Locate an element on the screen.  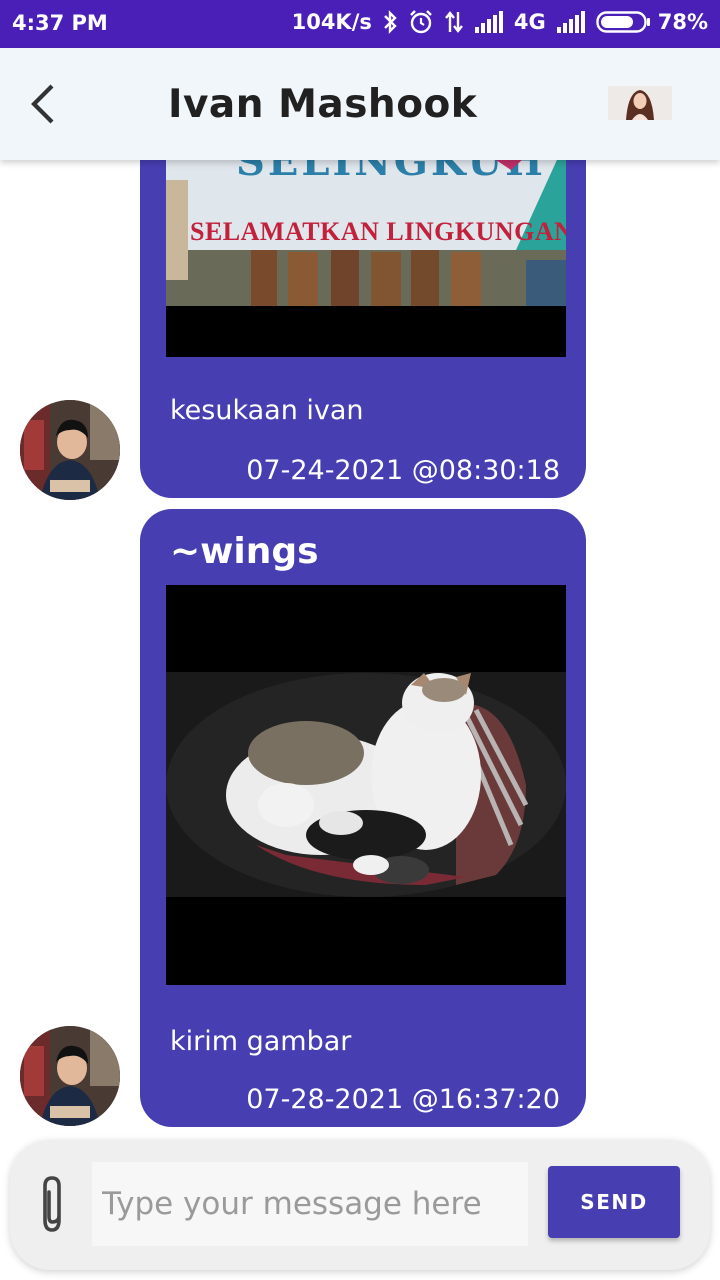
message-input is located at coordinates (310, 1204).